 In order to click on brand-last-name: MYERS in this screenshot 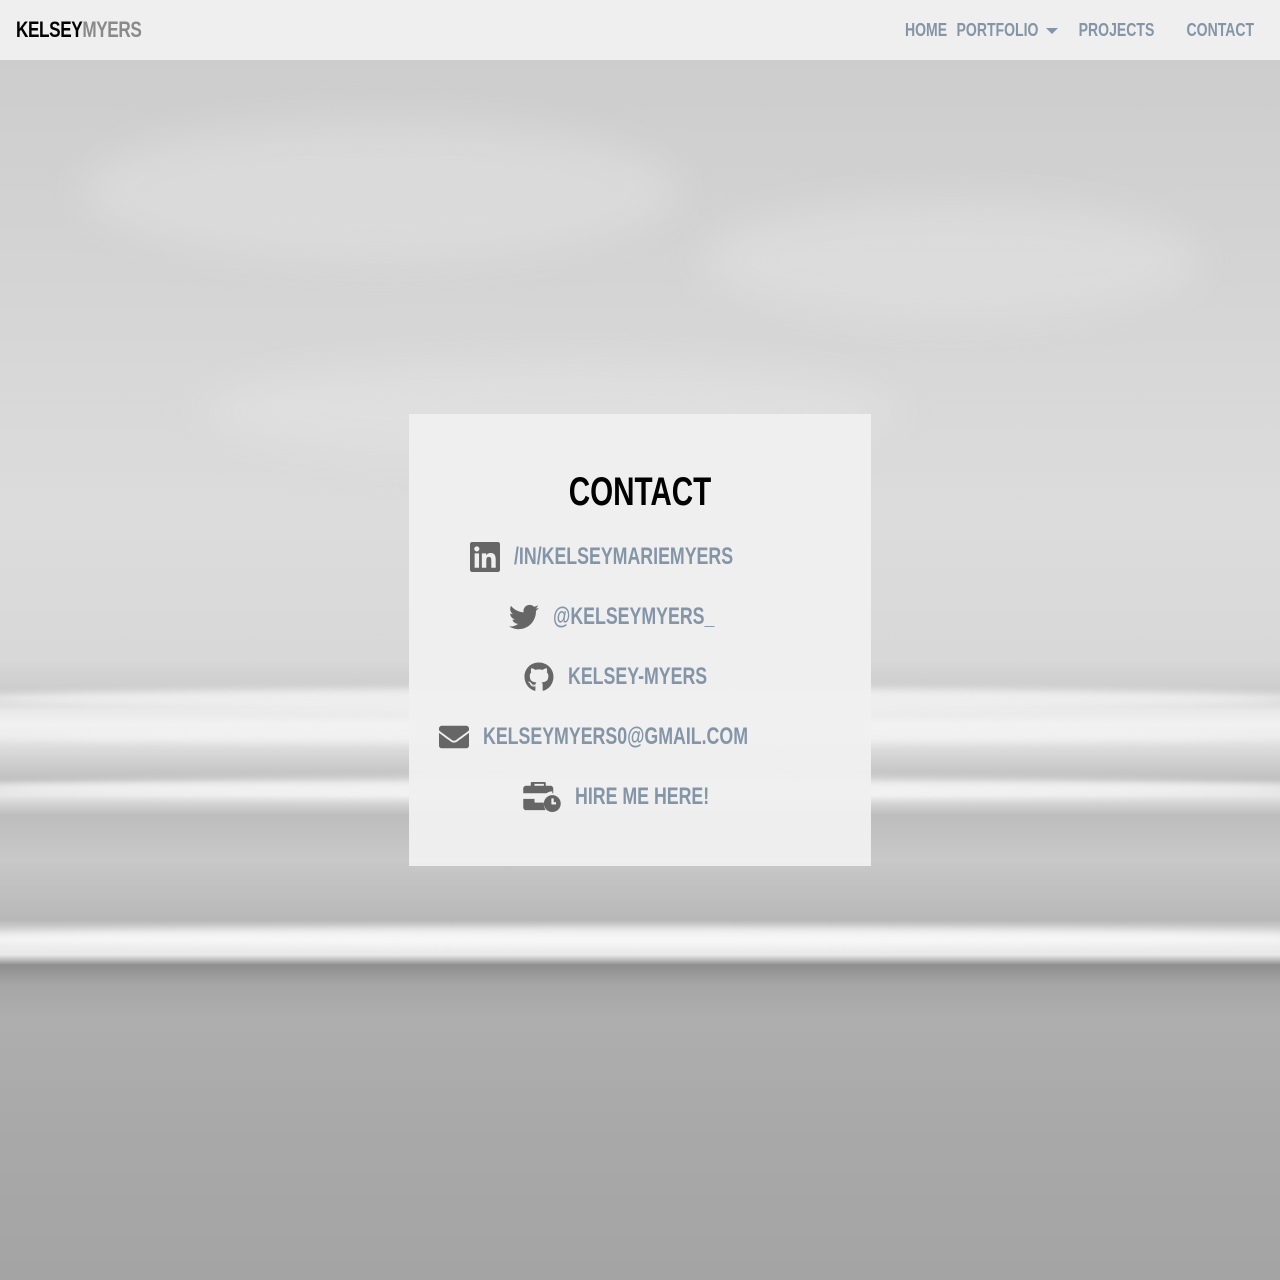, I will do `click(112, 29)`.